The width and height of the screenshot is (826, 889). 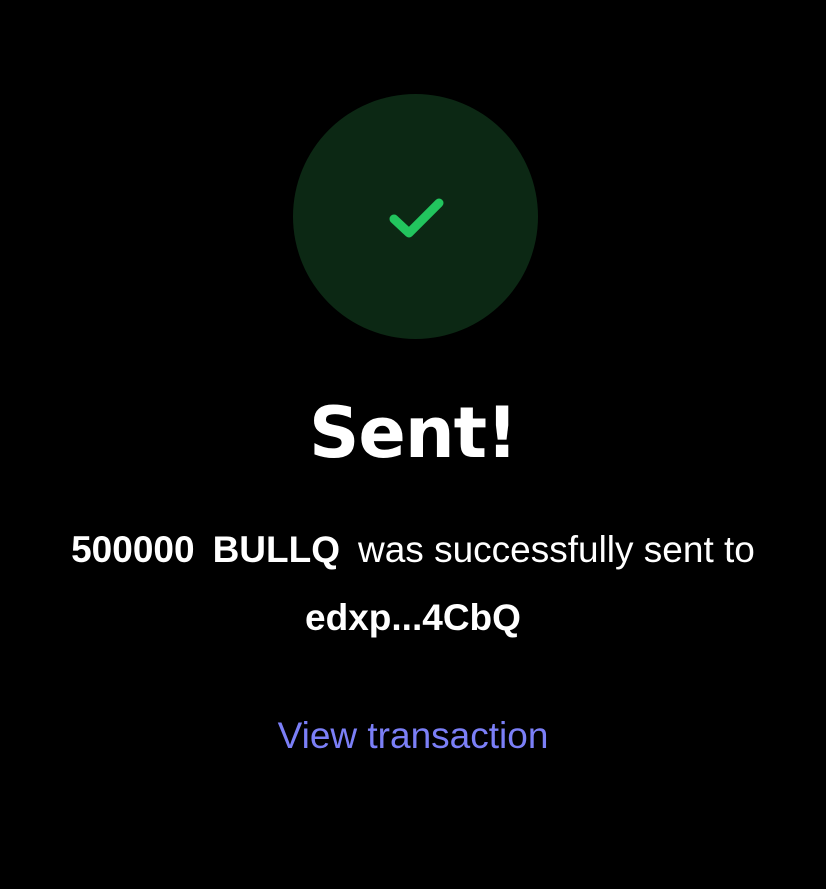 I want to click on view-transaction-link: View transaction, so click(x=413, y=735).